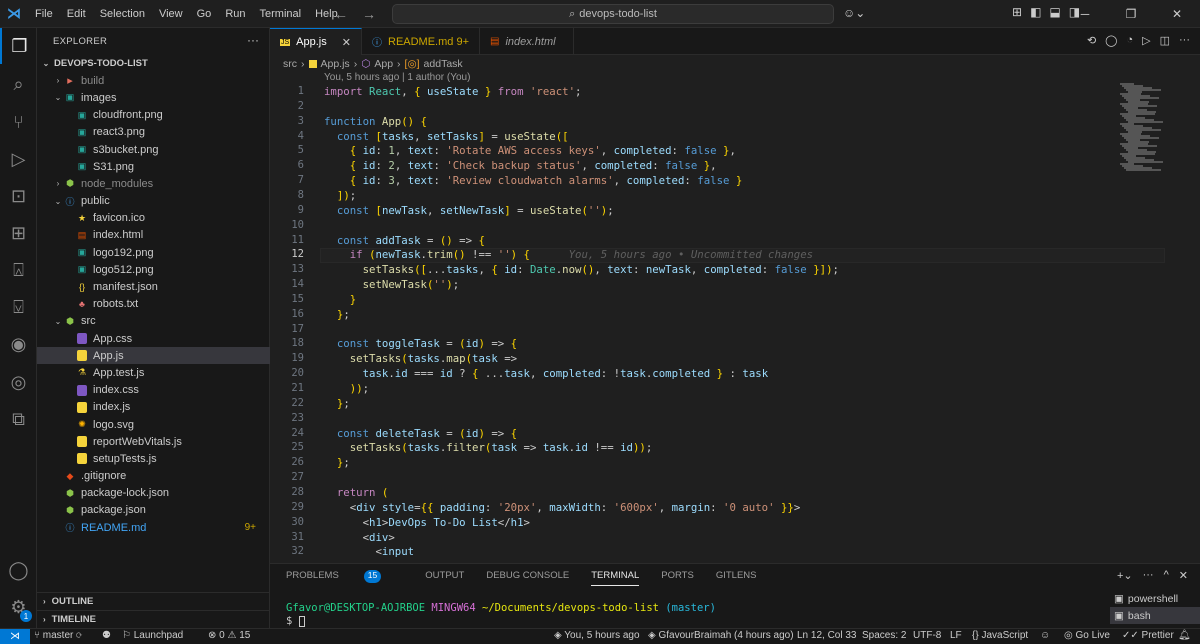 The width and height of the screenshot is (1200, 644). I want to click on search-icon: ⌕, so click(18, 84).